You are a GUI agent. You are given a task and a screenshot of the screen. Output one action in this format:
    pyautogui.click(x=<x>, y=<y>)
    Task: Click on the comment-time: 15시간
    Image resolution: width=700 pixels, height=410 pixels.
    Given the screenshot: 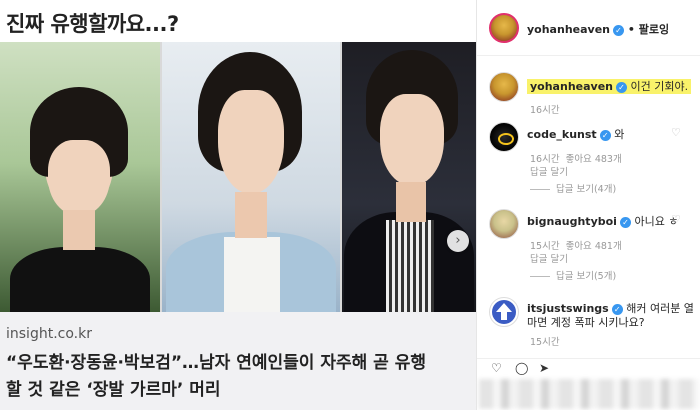 What is the action you would take?
    pyautogui.click(x=545, y=342)
    